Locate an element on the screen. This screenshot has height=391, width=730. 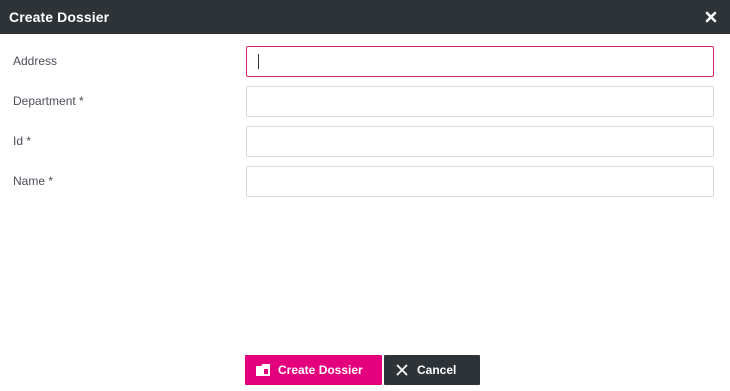
cancel-button: Cancel is located at coordinates (432, 370).